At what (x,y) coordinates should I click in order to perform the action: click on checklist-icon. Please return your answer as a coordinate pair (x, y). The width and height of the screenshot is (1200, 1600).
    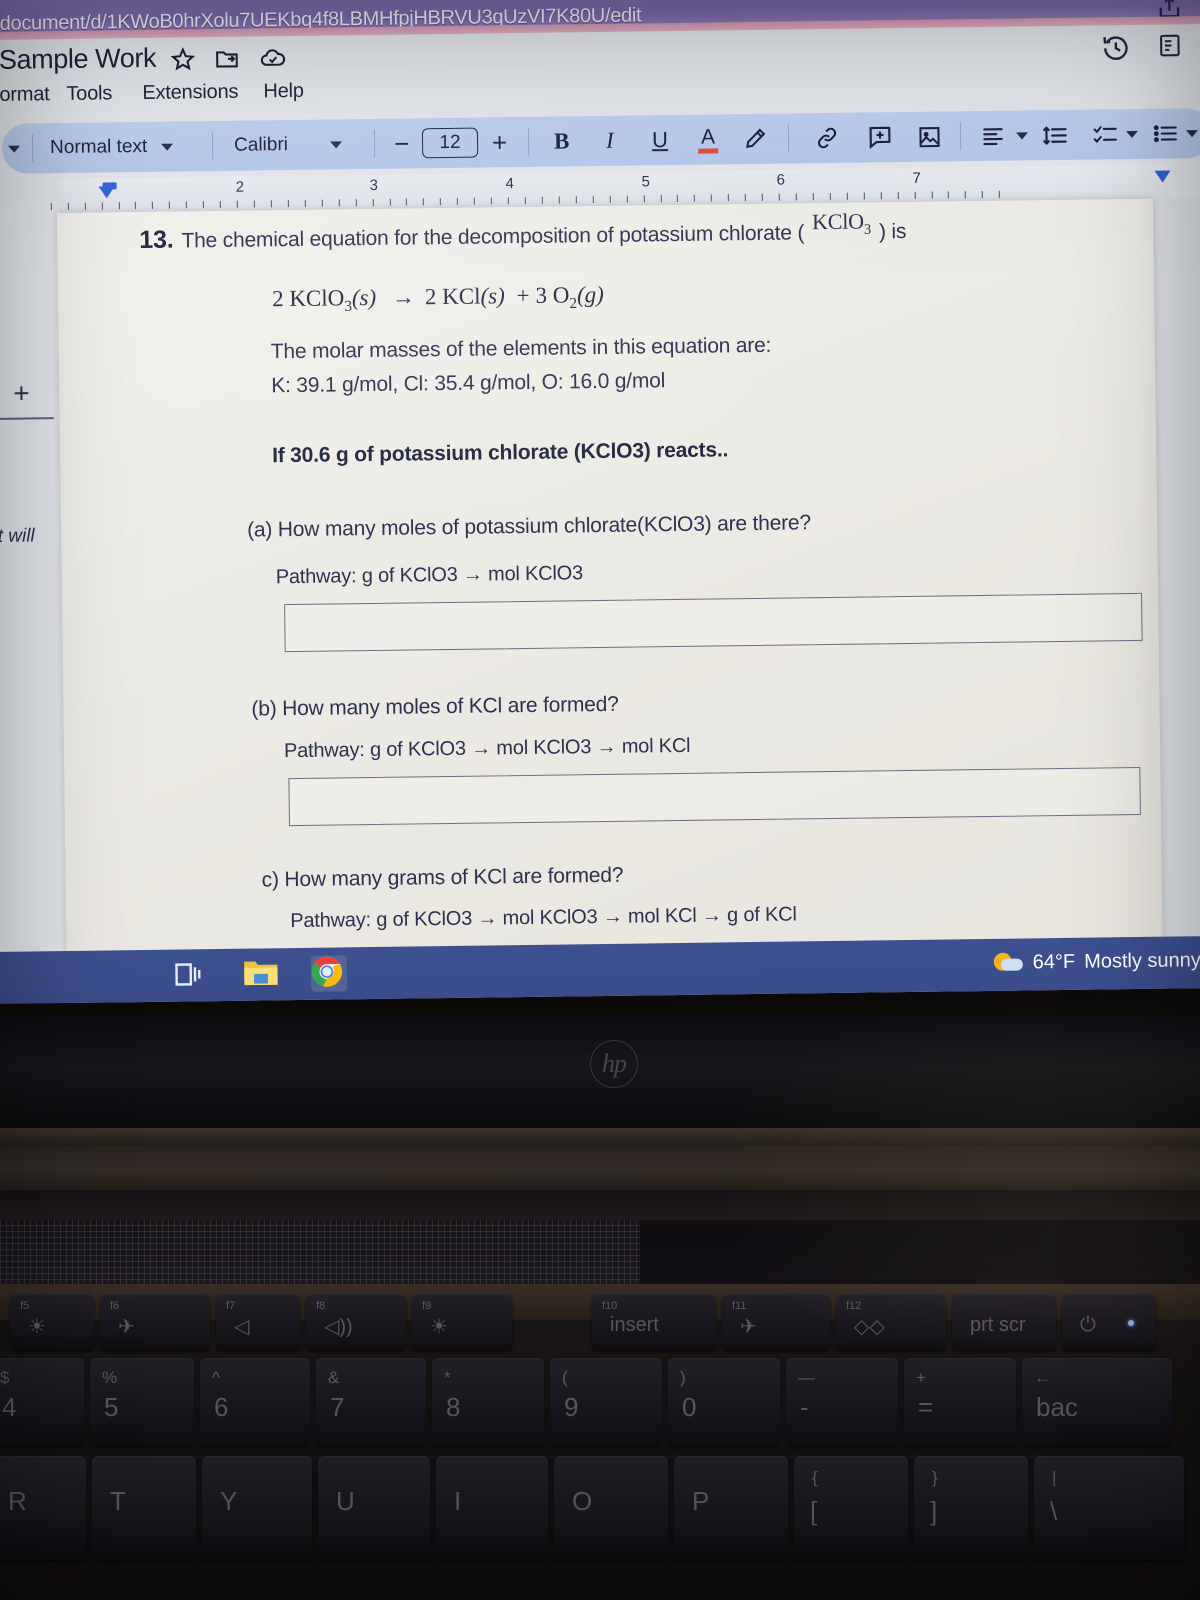
    Looking at the image, I should click on (1115, 134).